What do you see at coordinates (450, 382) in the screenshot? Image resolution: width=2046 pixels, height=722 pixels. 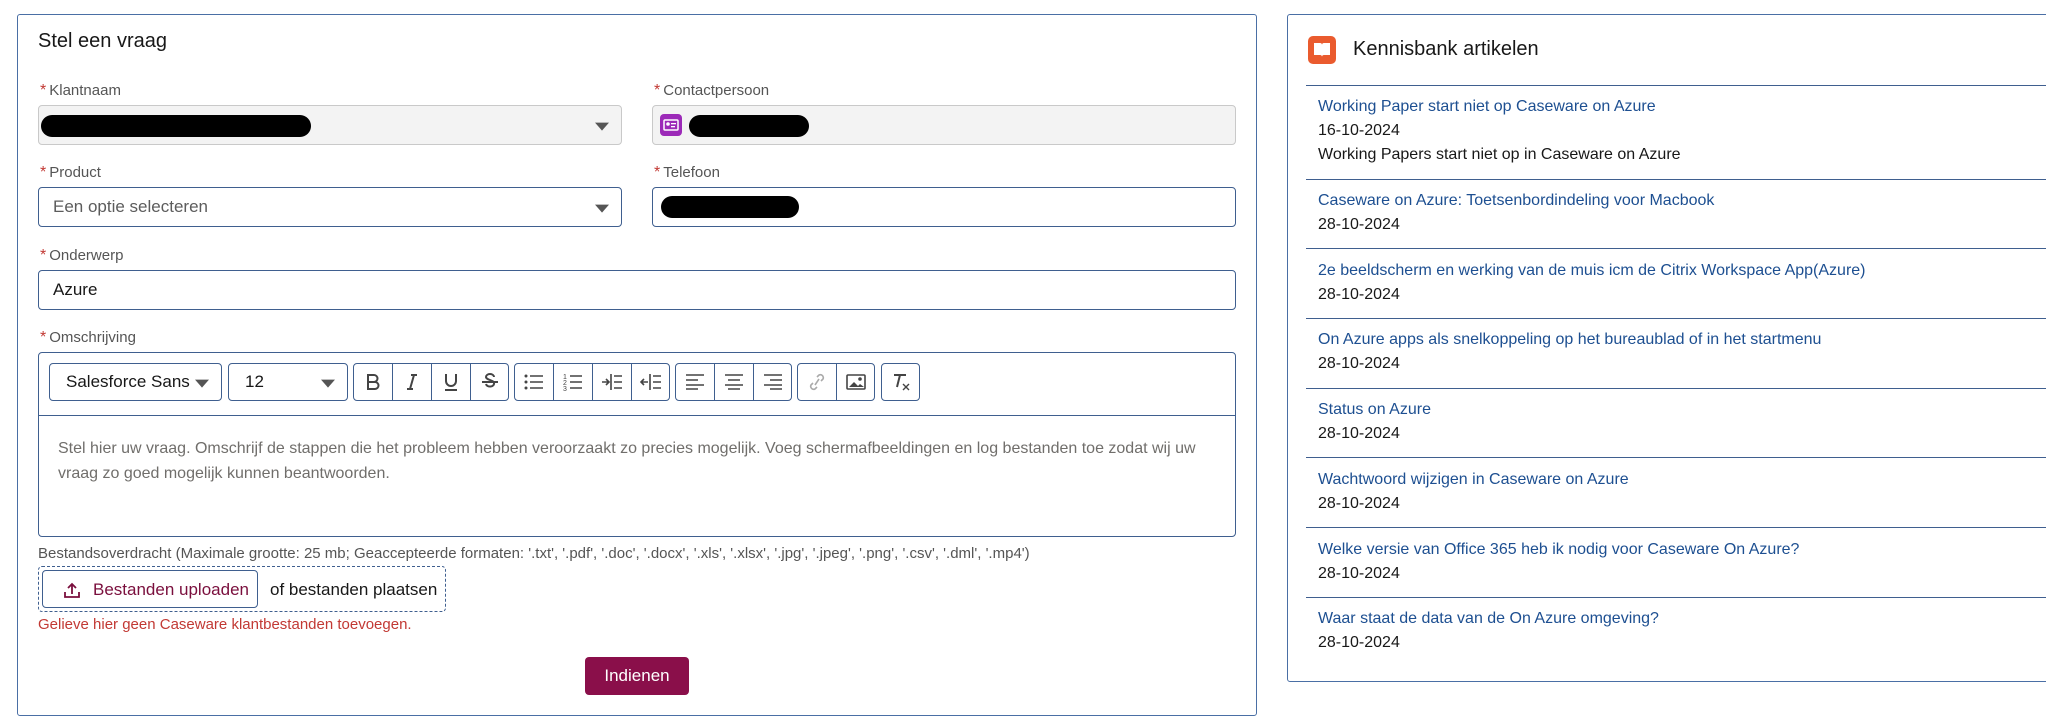 I see `underline-icon` at bounding box center [450, 382].